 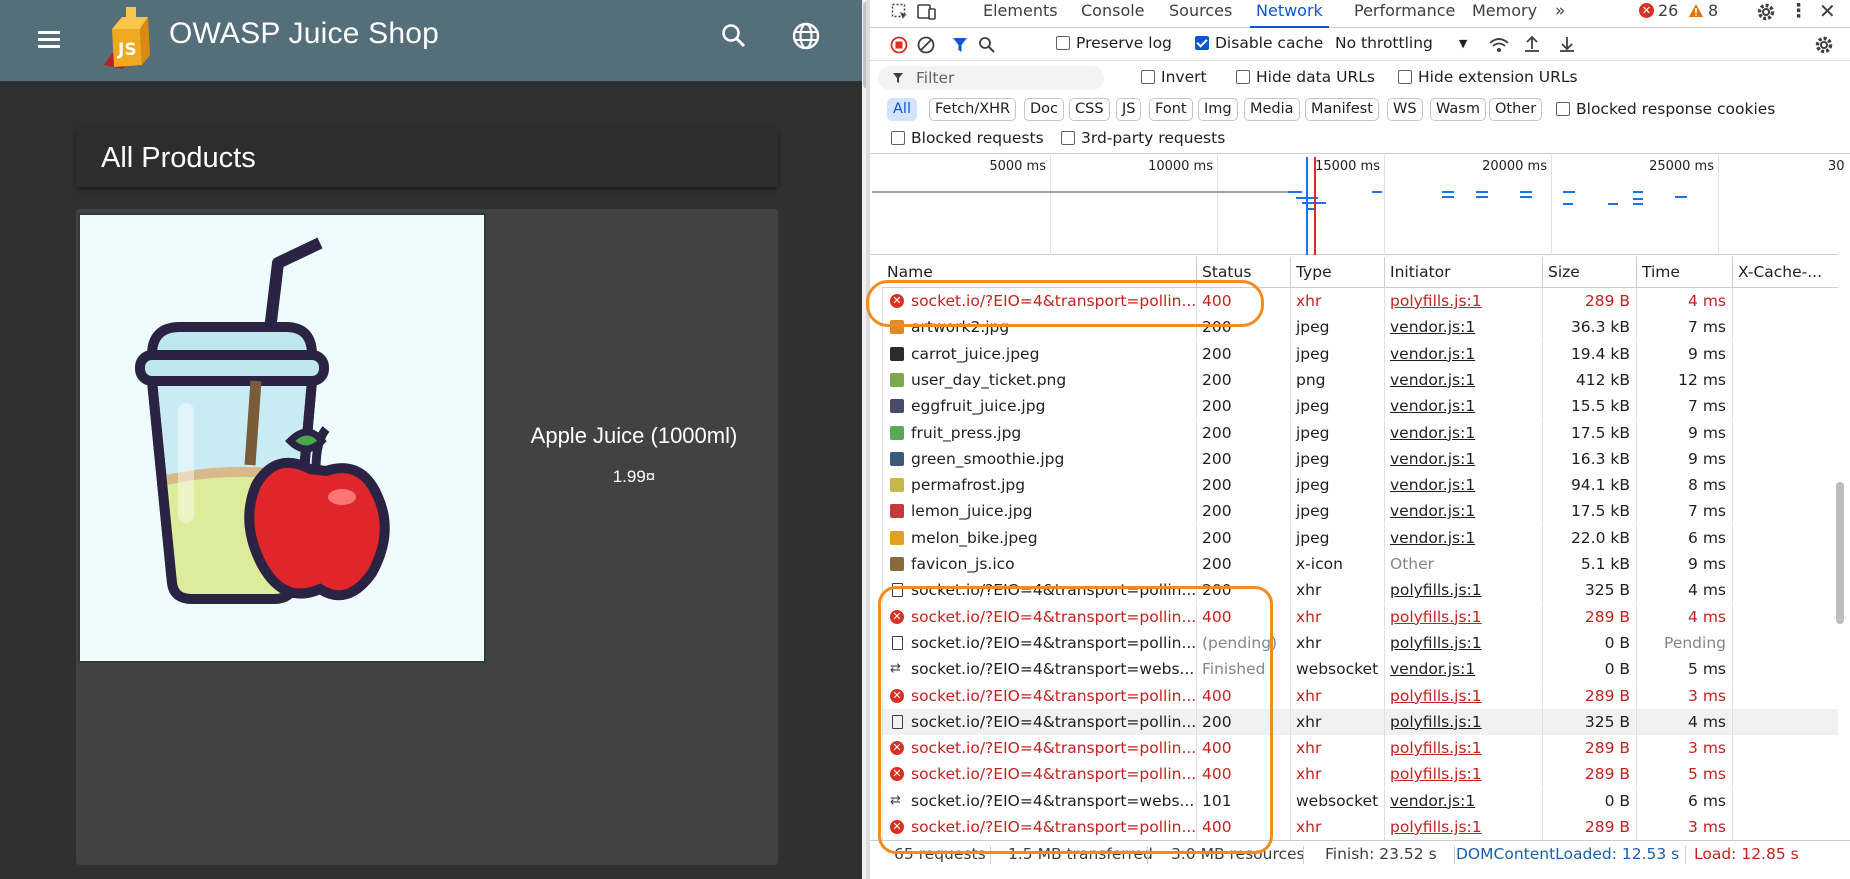 I want to click on chip-manifest: Manifest, so click(x=1342, y=109).